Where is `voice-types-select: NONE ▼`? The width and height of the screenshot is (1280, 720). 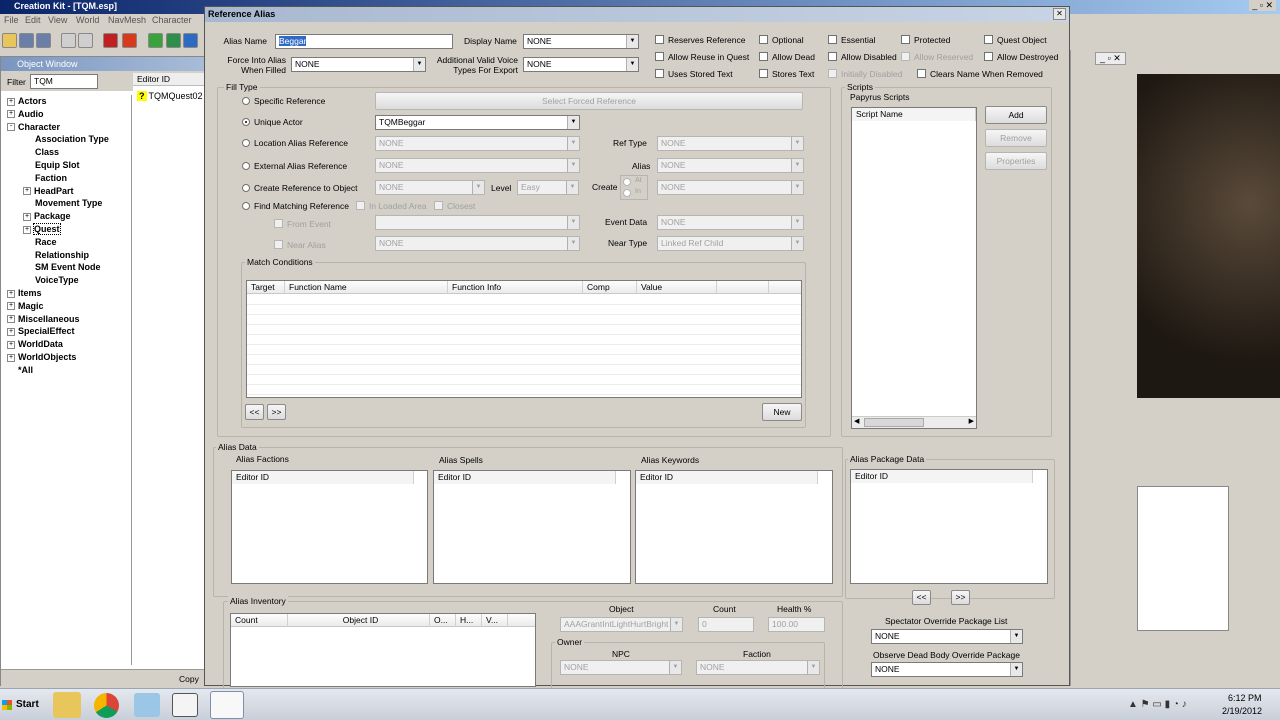
voice-types-select: NONE ▼ is located at coordinates (581, 64).